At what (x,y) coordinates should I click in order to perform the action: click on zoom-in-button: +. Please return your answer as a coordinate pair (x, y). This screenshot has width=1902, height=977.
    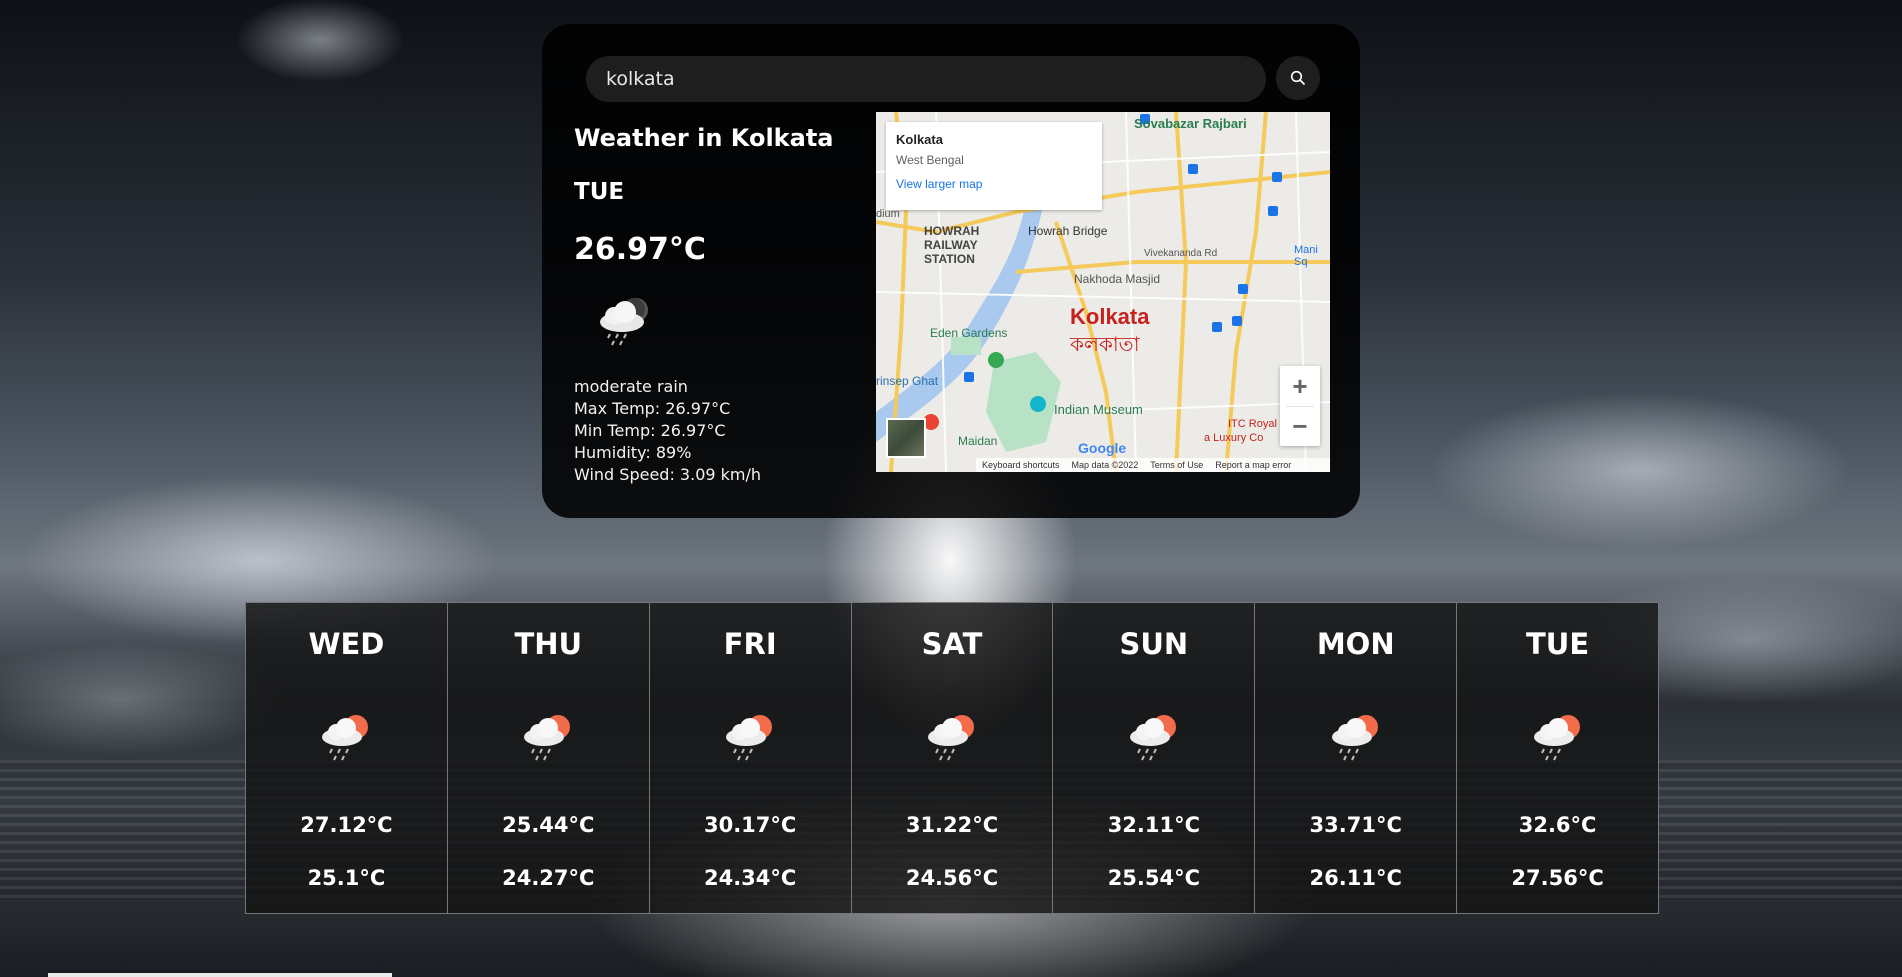
    Looking at the image, I should click on (1300, 386).